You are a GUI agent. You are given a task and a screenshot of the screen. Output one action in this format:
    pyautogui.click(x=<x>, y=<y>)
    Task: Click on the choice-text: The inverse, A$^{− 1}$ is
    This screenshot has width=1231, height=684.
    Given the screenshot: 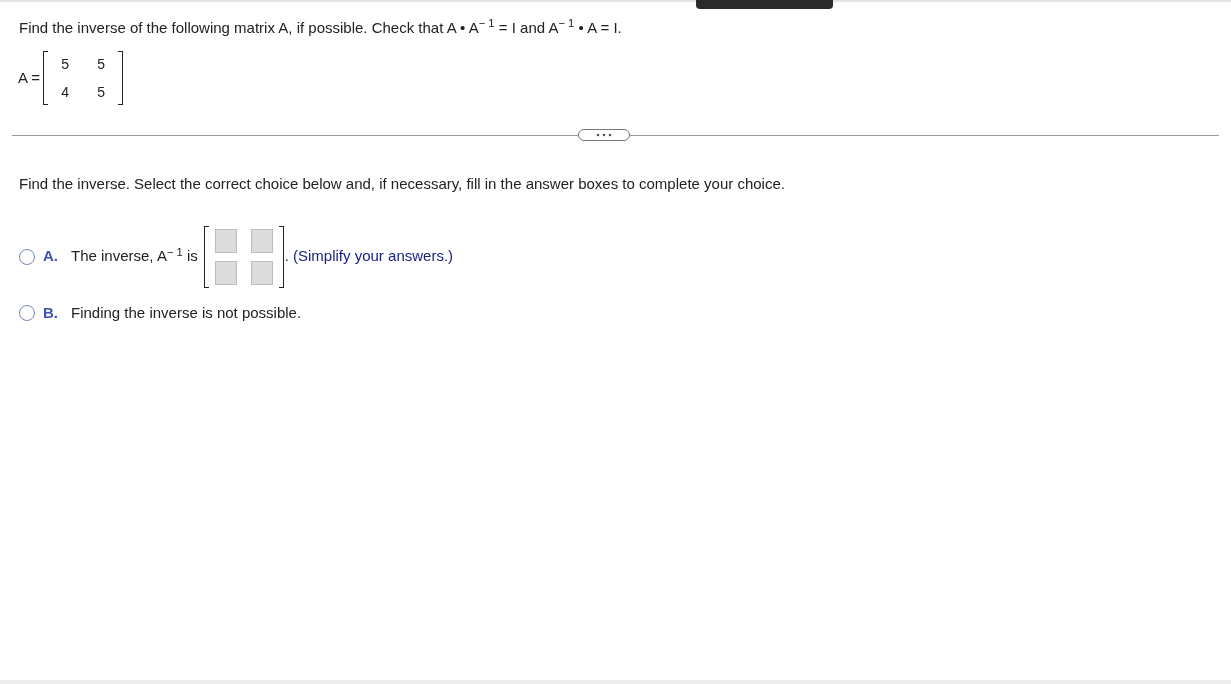 What is the action you would take?
    pyautogui.click(x=134, y=256)
    